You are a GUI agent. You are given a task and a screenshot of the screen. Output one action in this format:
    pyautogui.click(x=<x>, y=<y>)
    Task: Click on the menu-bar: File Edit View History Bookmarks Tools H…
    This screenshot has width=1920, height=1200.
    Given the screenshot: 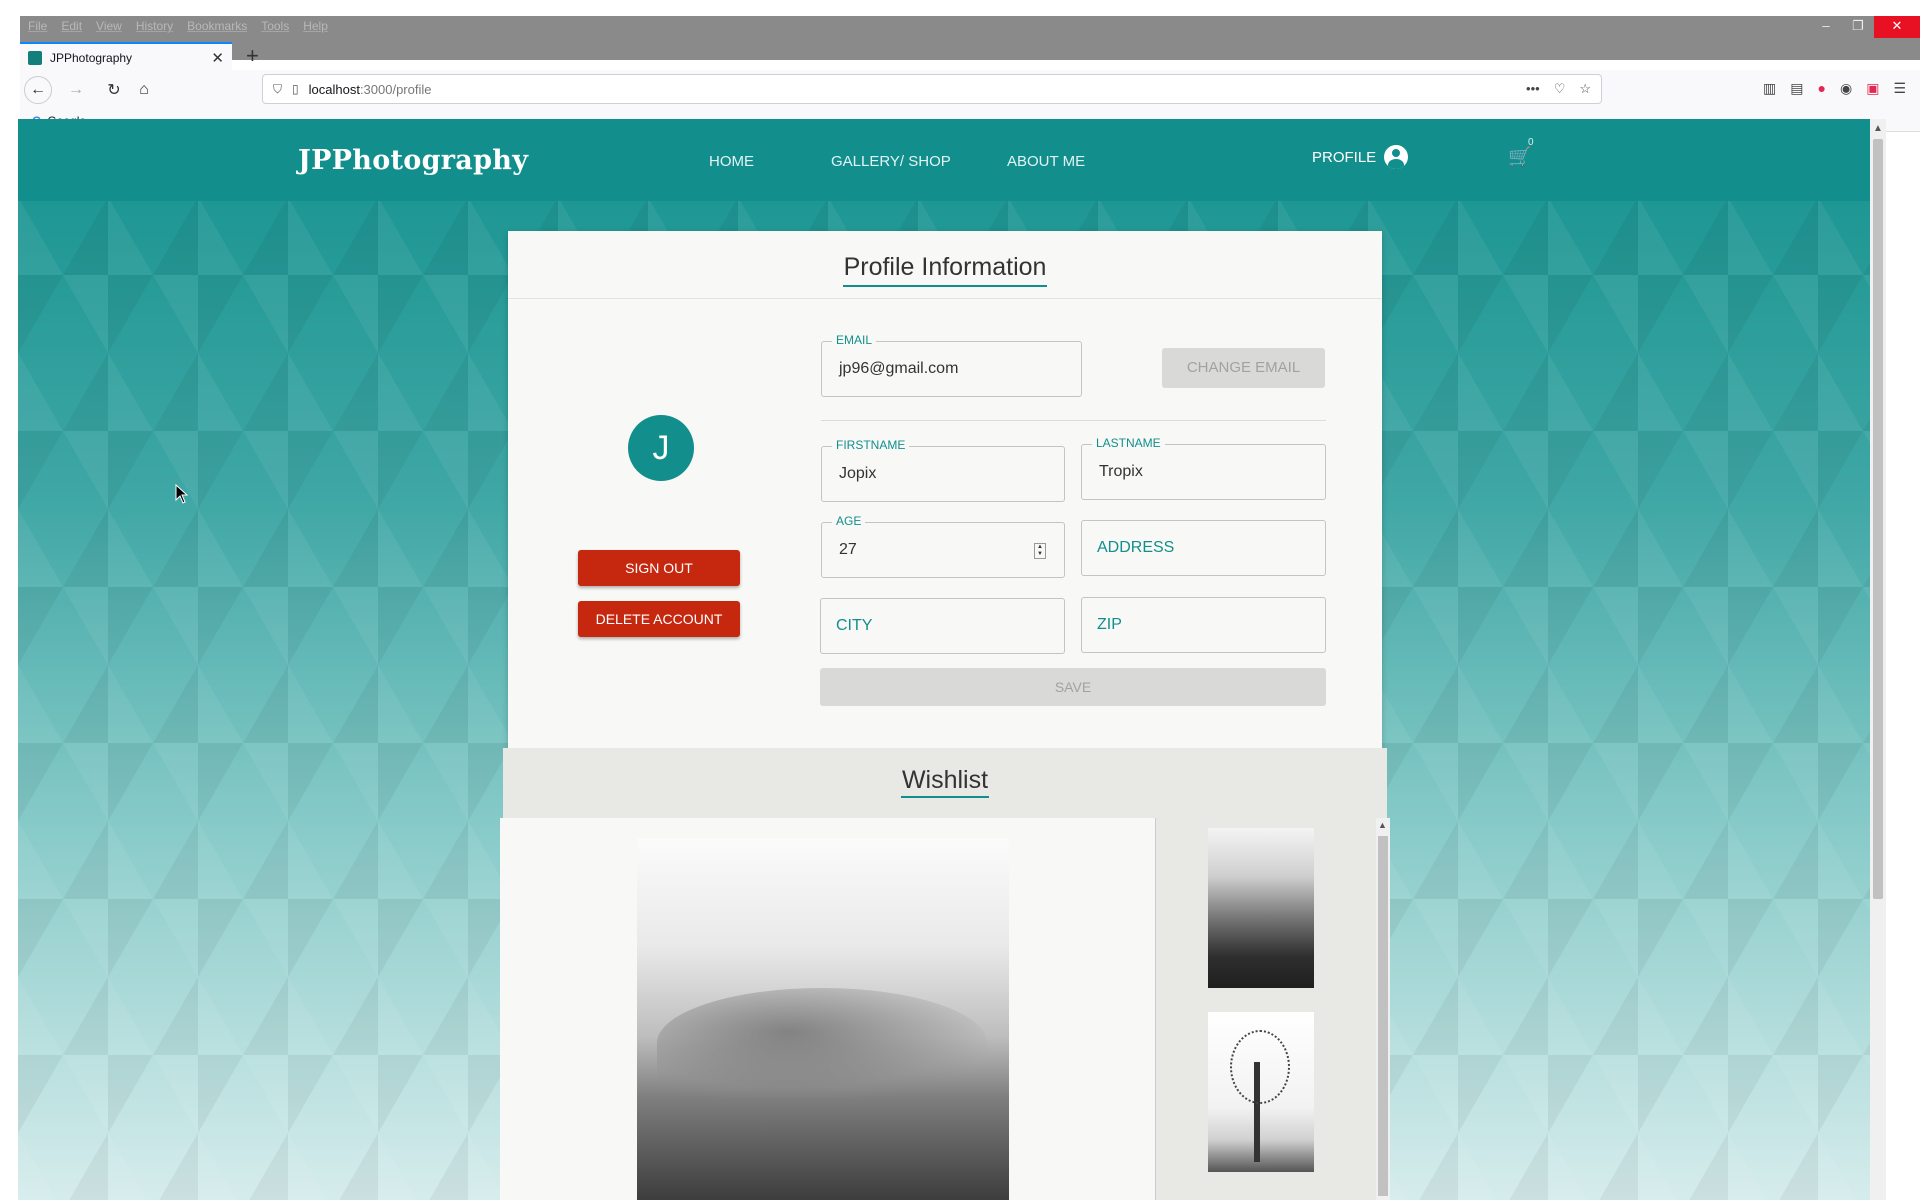 What is the action you would take?
    pyautogui.click(x=178, y=26)
    